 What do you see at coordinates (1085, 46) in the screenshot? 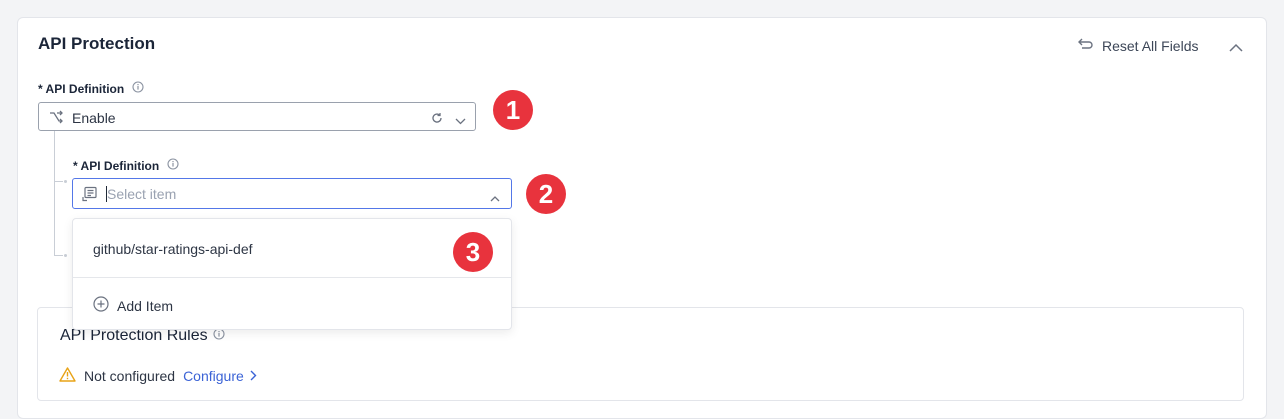
I see `reset-icon` at bounding box center [1085, 46].